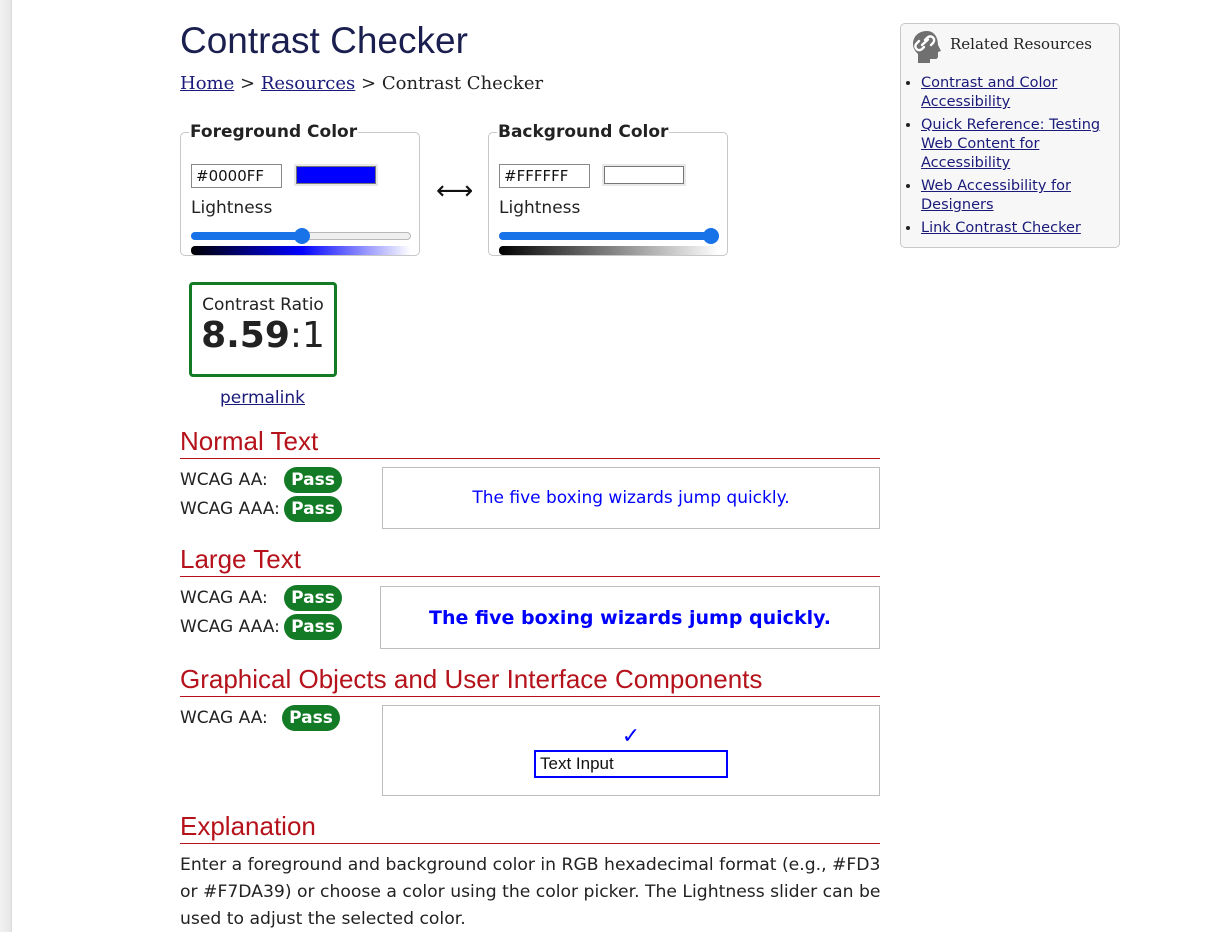  Describe the element at coordinates (631, 763) in the screenshot. I see `sample-text-input: Text Input` at that location.